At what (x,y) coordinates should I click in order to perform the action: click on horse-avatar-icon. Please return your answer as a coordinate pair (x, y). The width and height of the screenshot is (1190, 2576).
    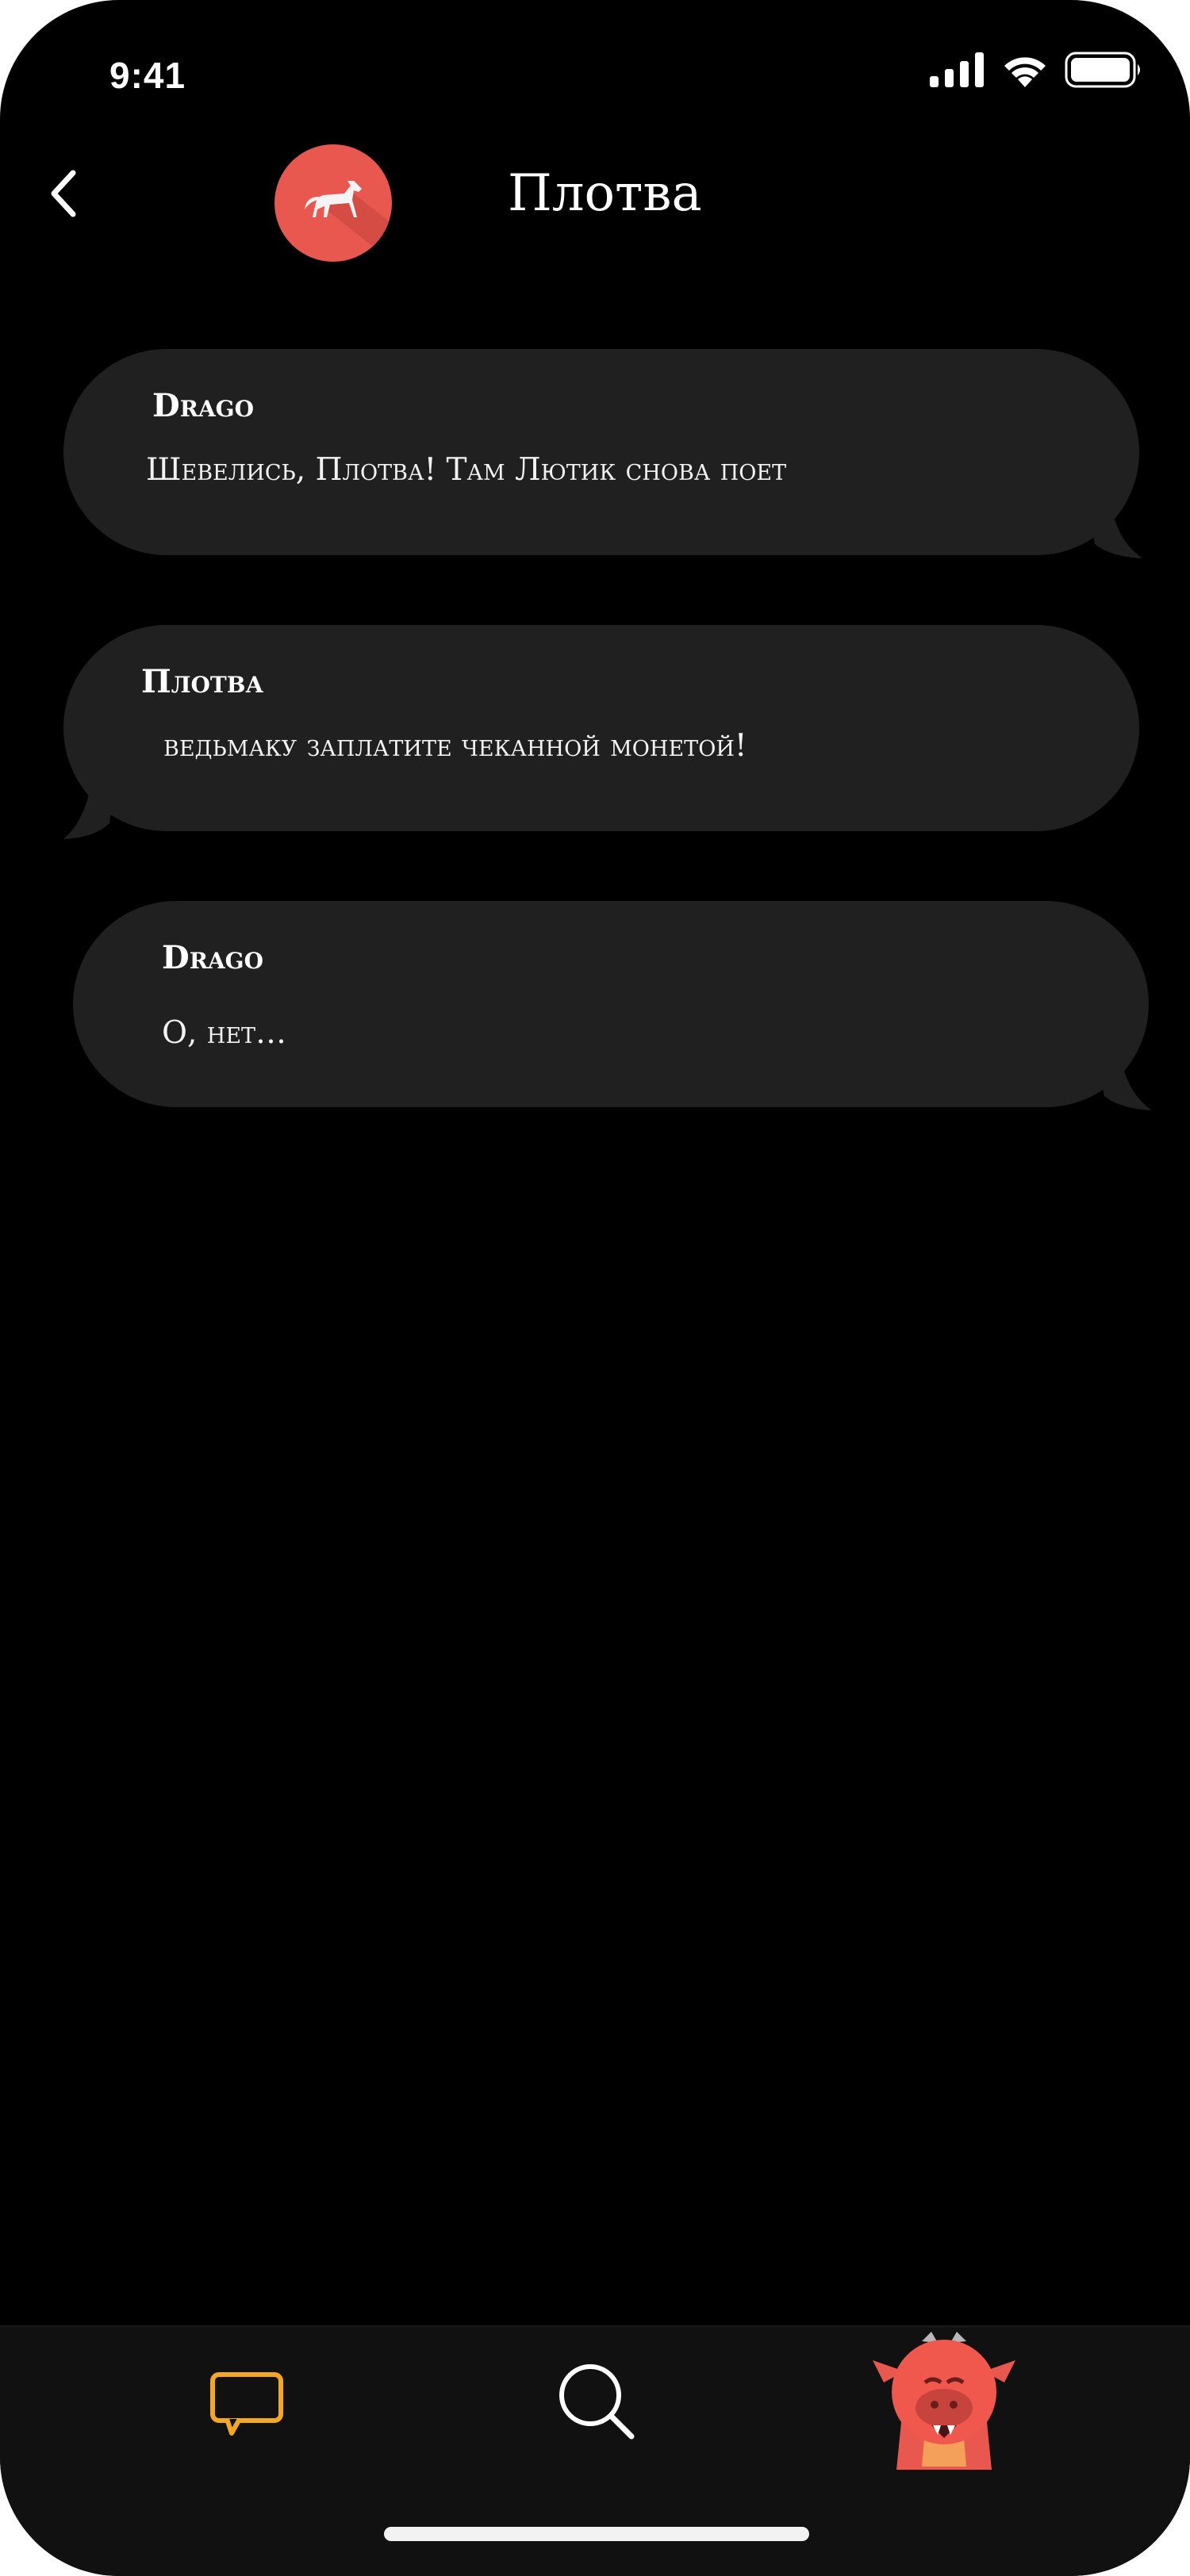
    Looking at the image, I should click on (348, 222).